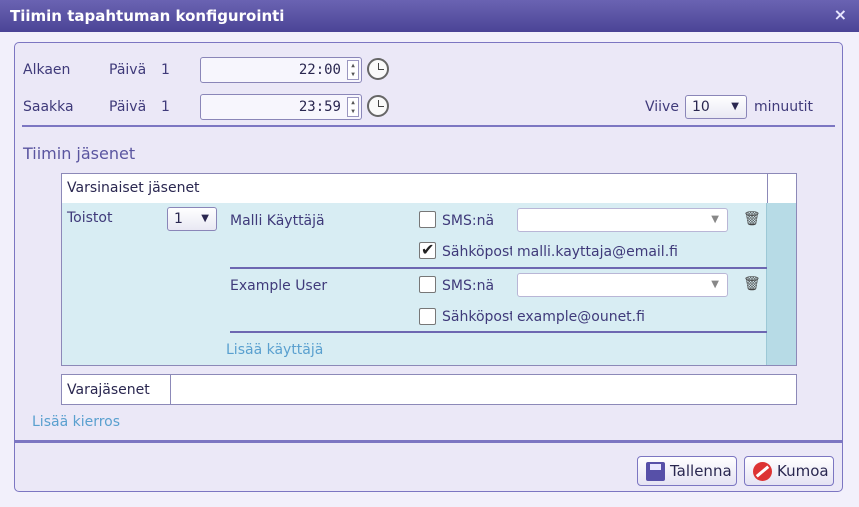  I want to click on save-icon, so click(655, 471).